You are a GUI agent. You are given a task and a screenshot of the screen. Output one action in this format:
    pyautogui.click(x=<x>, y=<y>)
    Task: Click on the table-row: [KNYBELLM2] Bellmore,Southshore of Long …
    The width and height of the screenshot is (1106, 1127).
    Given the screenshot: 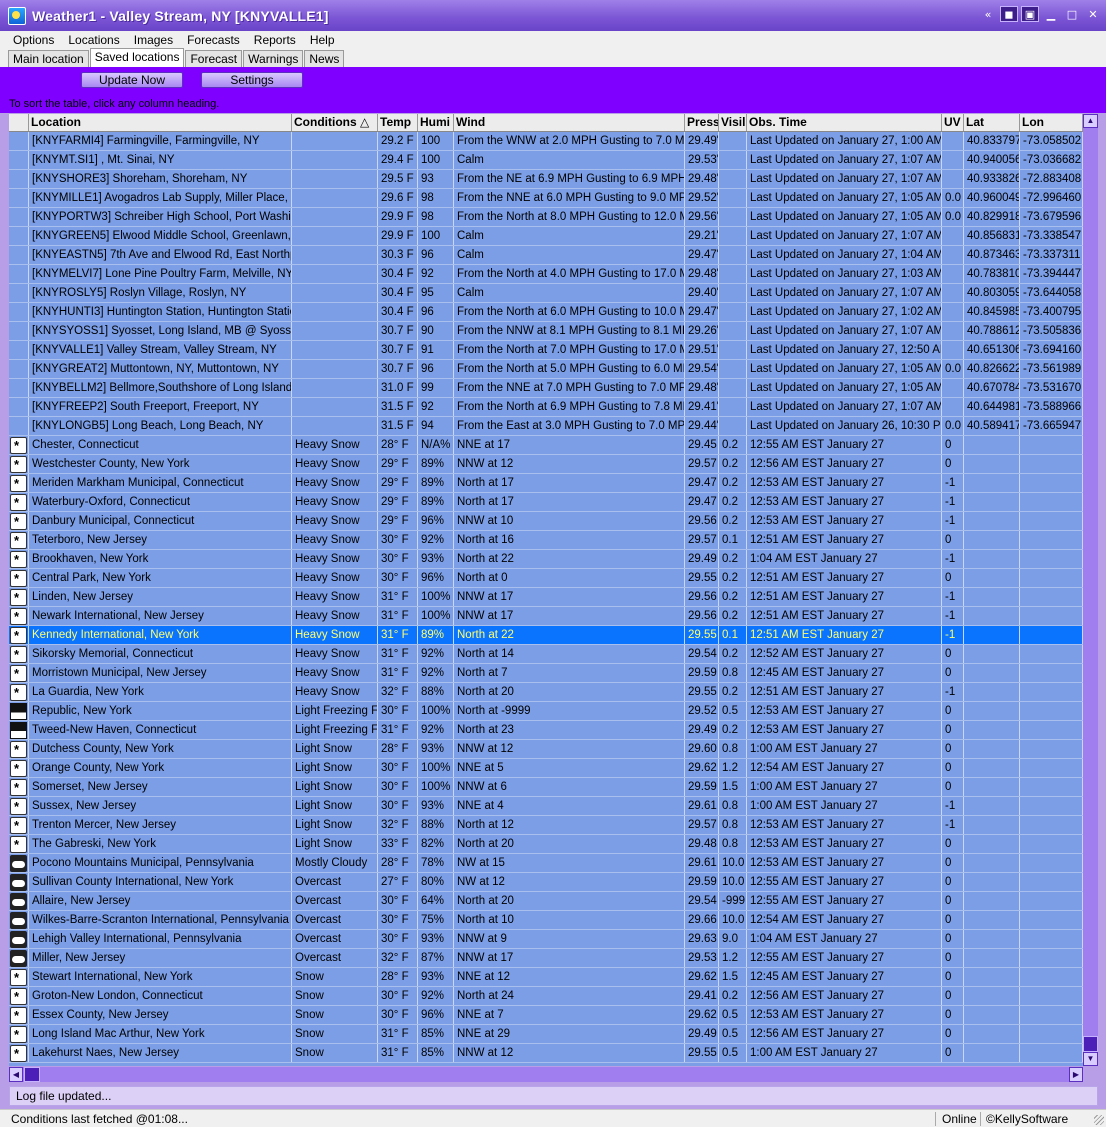 What is the action you would take?
    pyautogui.click(x=546, y=388)
    